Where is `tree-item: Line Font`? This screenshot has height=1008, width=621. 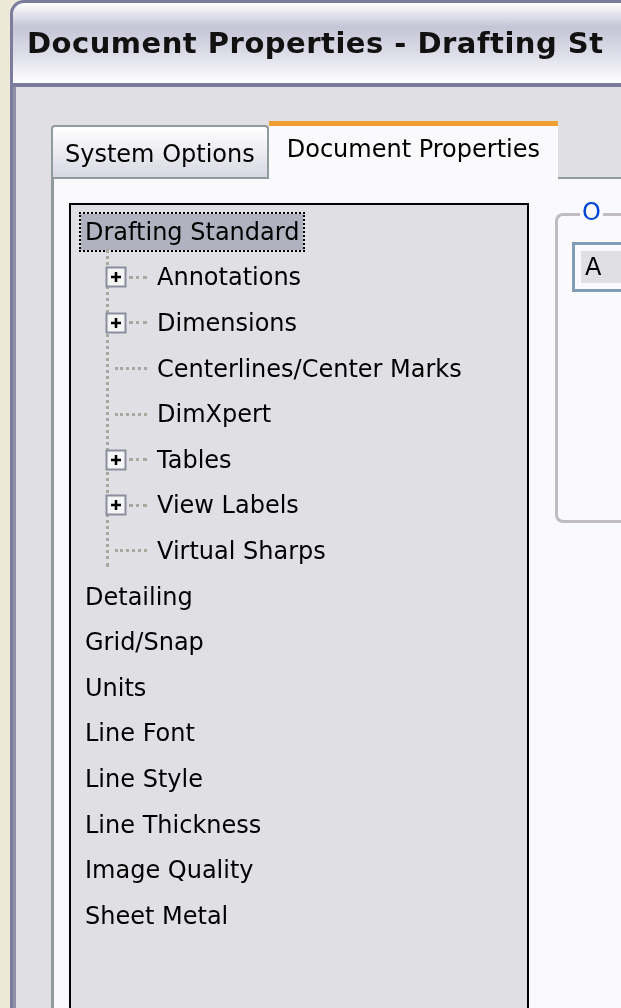
tree-item: Line Font is located at coordinates (140, 733).